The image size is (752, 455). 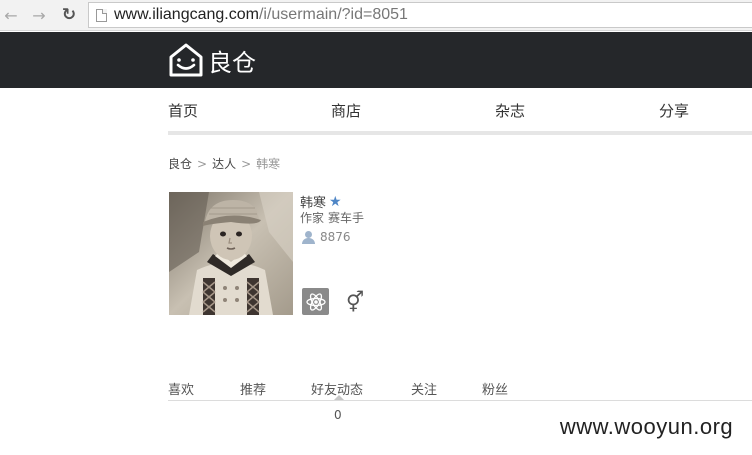 What do you see at coordinates (101, 15) in the screenshot?
I see `page-icon` at bounding box center [101, 15].